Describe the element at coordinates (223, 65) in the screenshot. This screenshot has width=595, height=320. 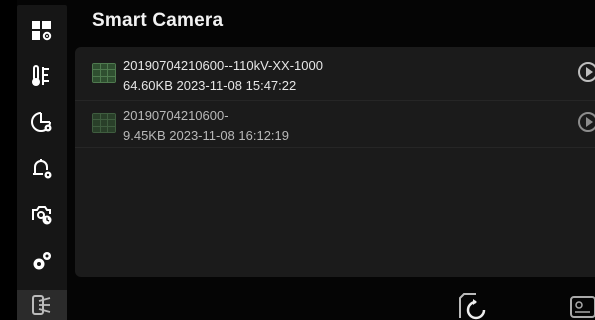
I see `file-name: 20190704210600--110kV-XX-1000` at that location.